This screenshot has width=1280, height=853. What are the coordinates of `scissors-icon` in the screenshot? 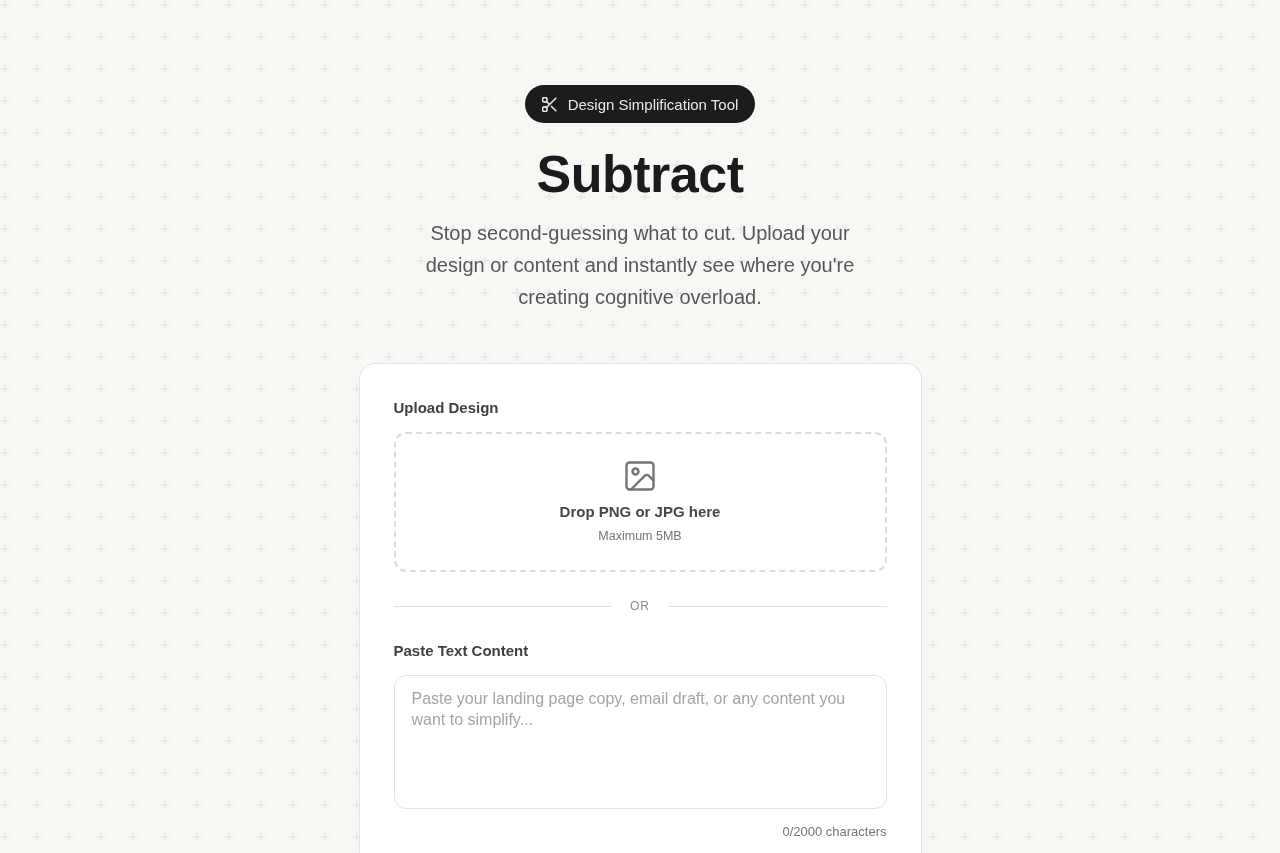 It's located at (549, 104).